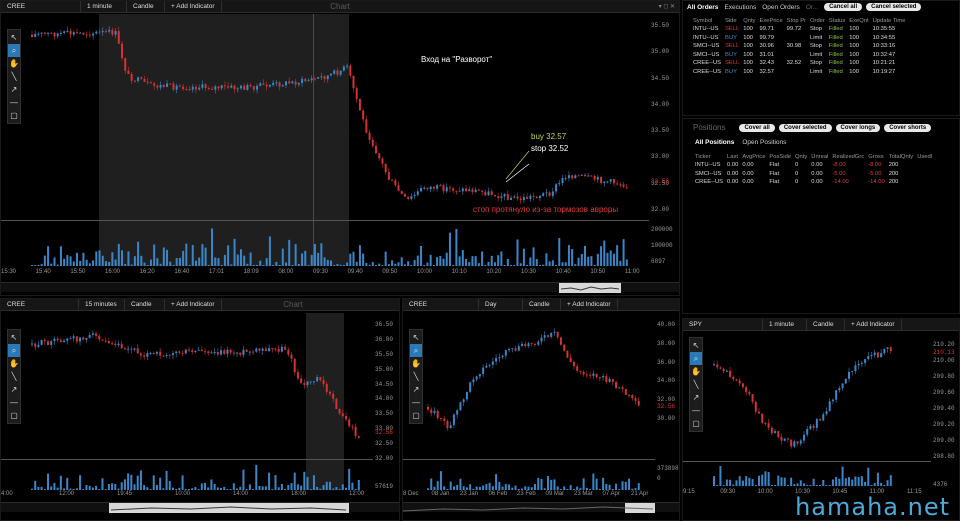 The height and width of the screenshot is (521, 960). What do you see at coordinates (732, 20) in the screenshot?
I see `column-header: Side` at bounding box center [732, 20].